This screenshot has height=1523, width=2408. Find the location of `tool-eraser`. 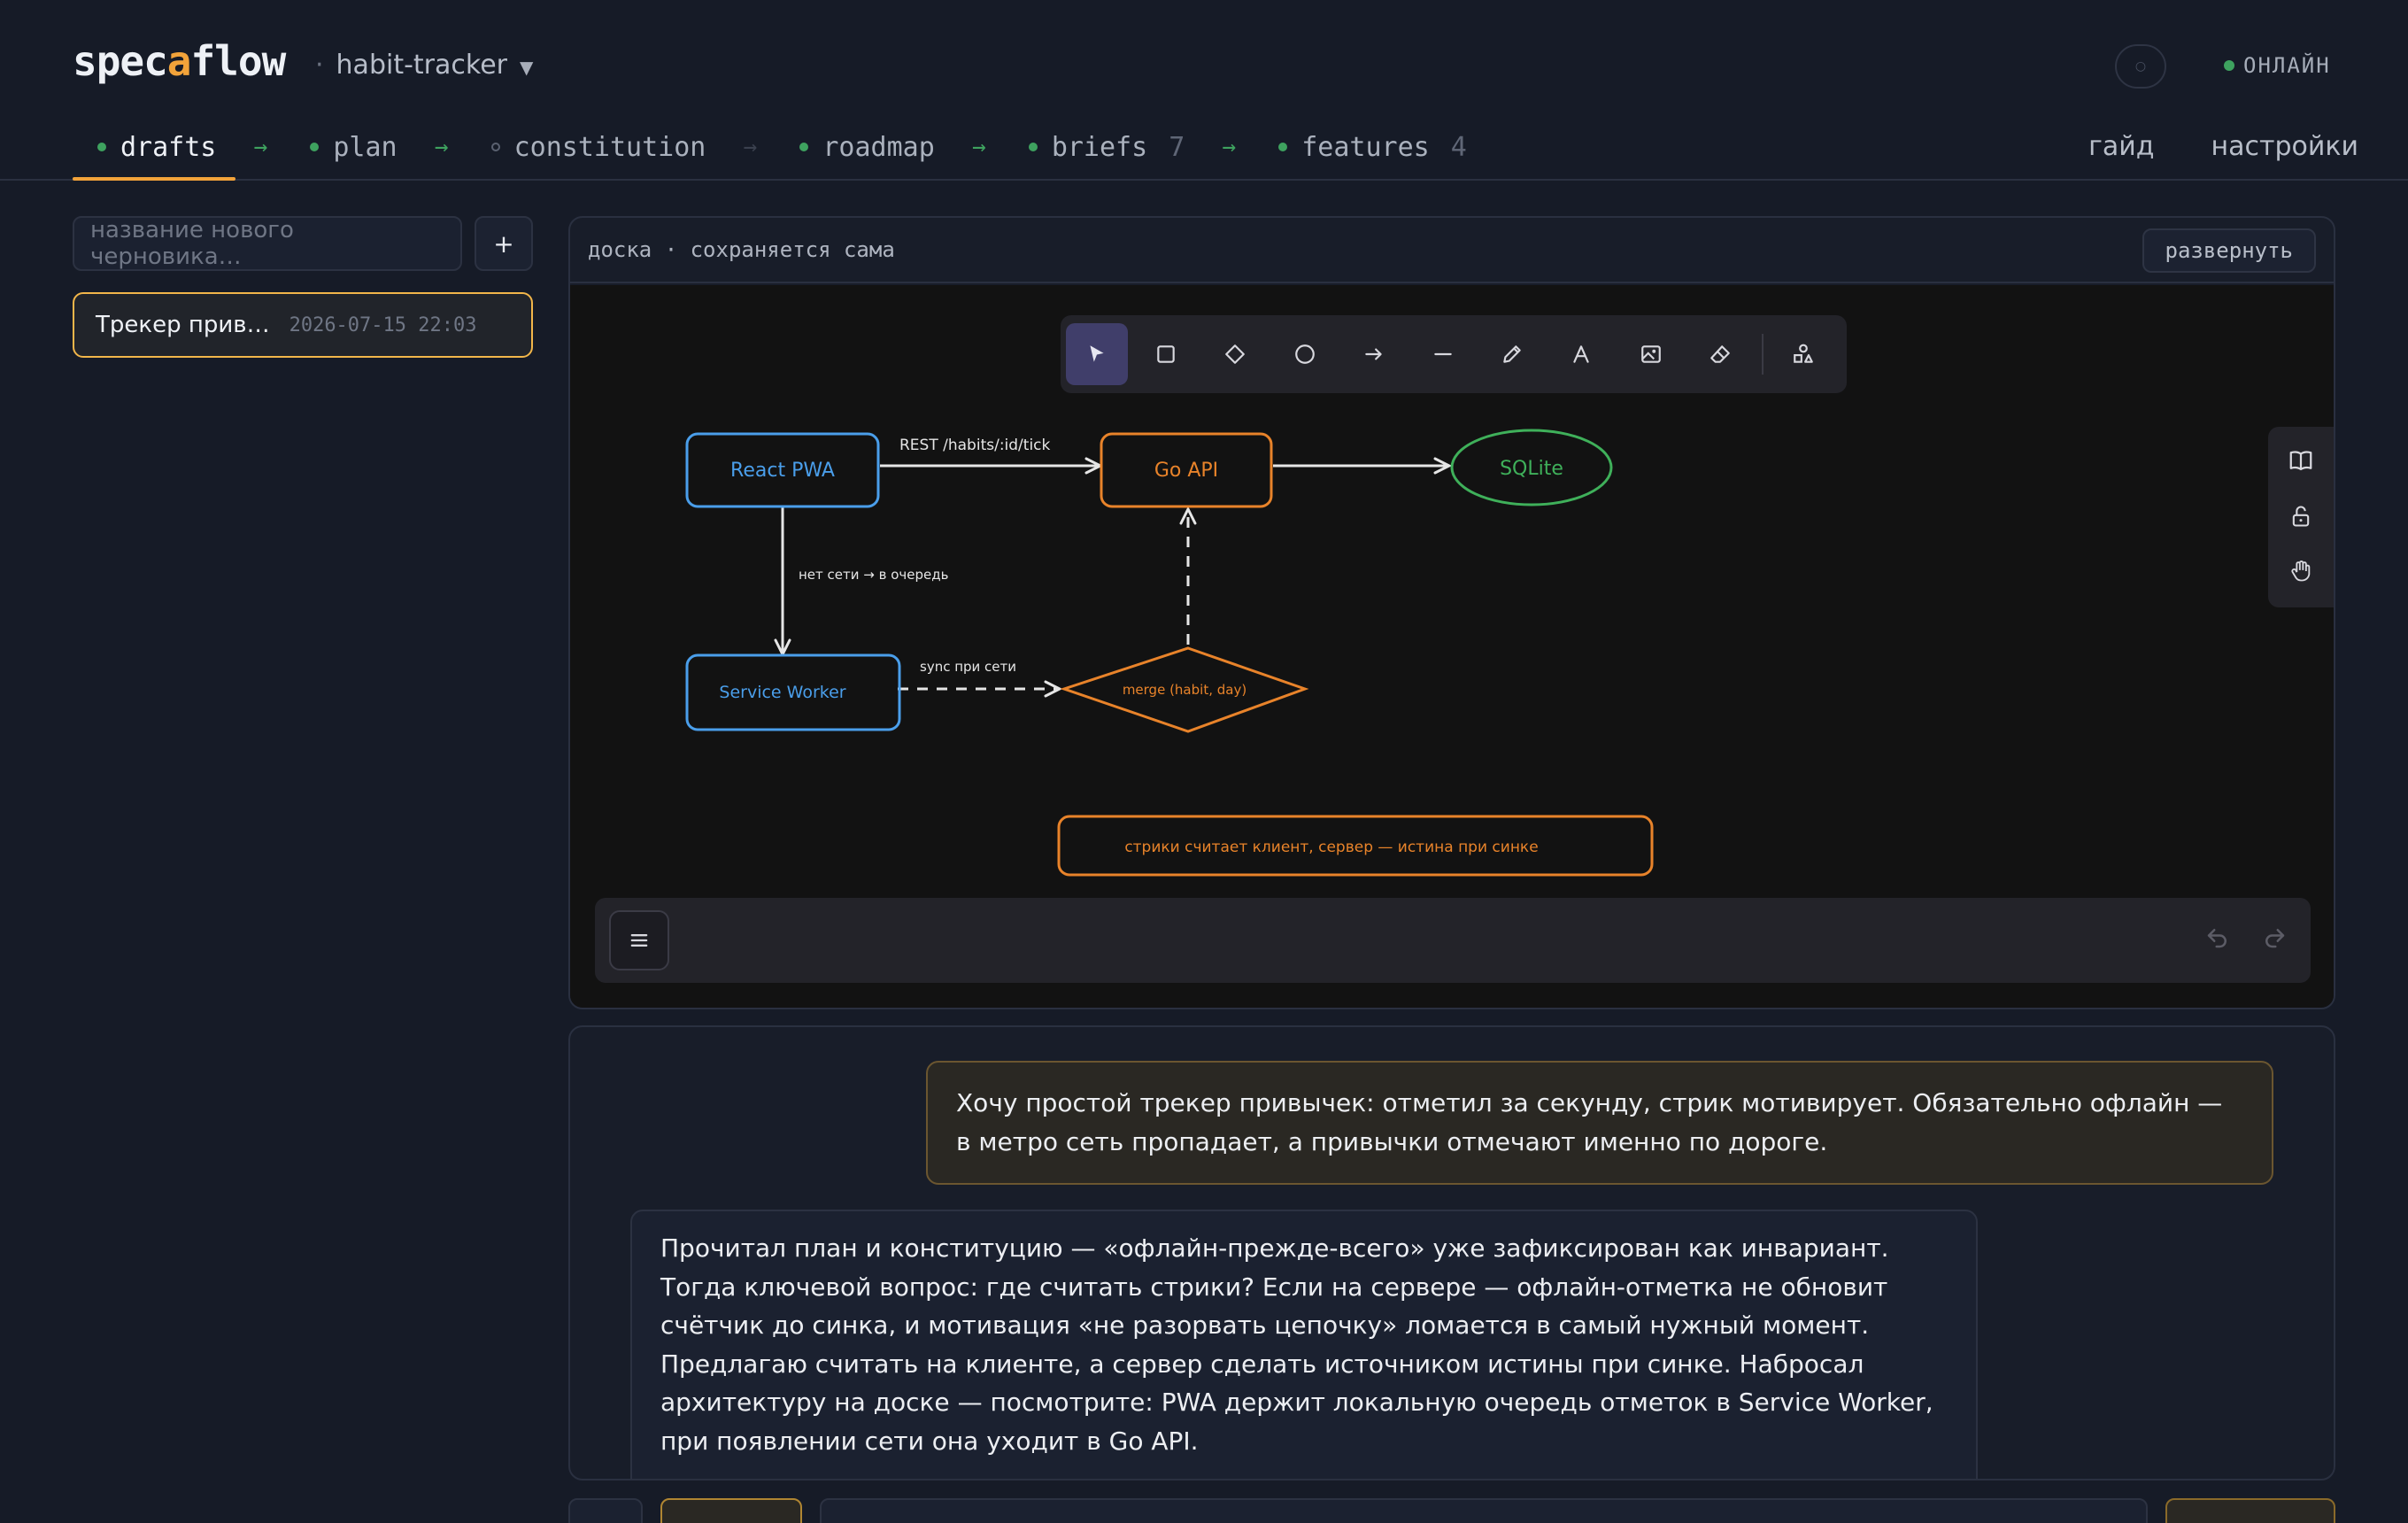

tool-eraser is located at coordinates (1720, 354).